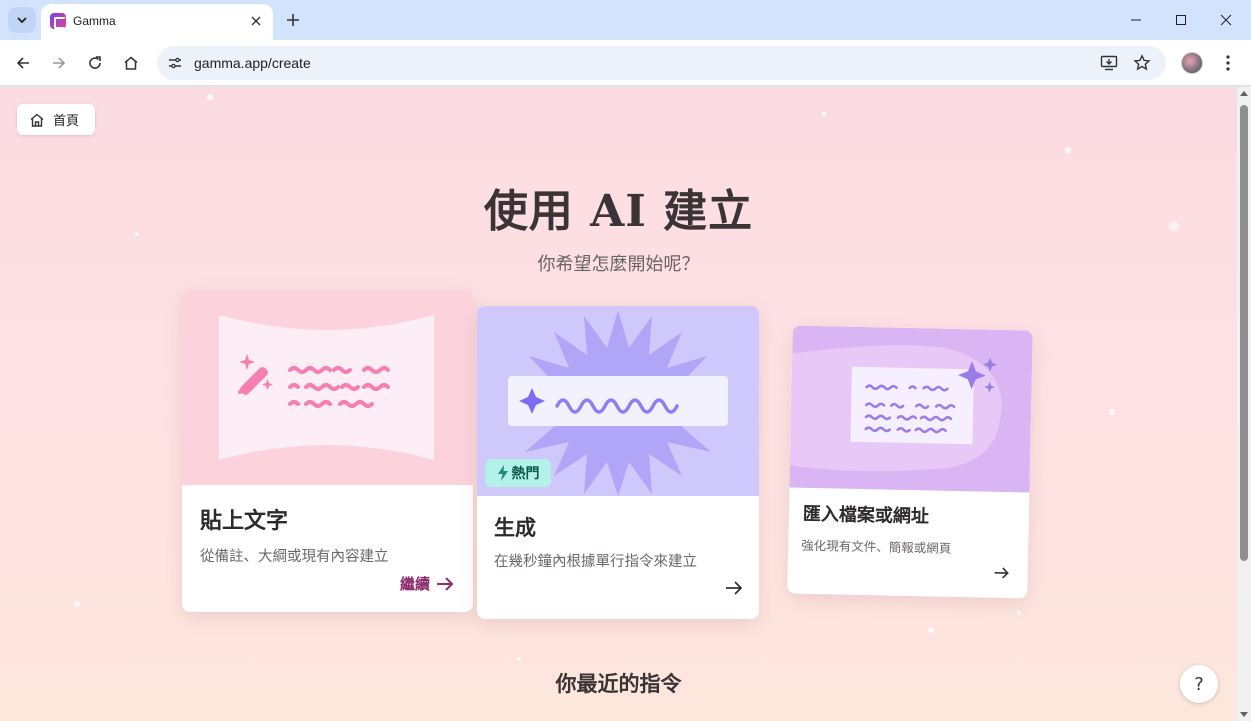 The image size is (1251, 721). What do you see at coordinates (1244, 714) in the screenshot?
I see `scroll-down-arrow-icon` at bounding box center [1244, 714].